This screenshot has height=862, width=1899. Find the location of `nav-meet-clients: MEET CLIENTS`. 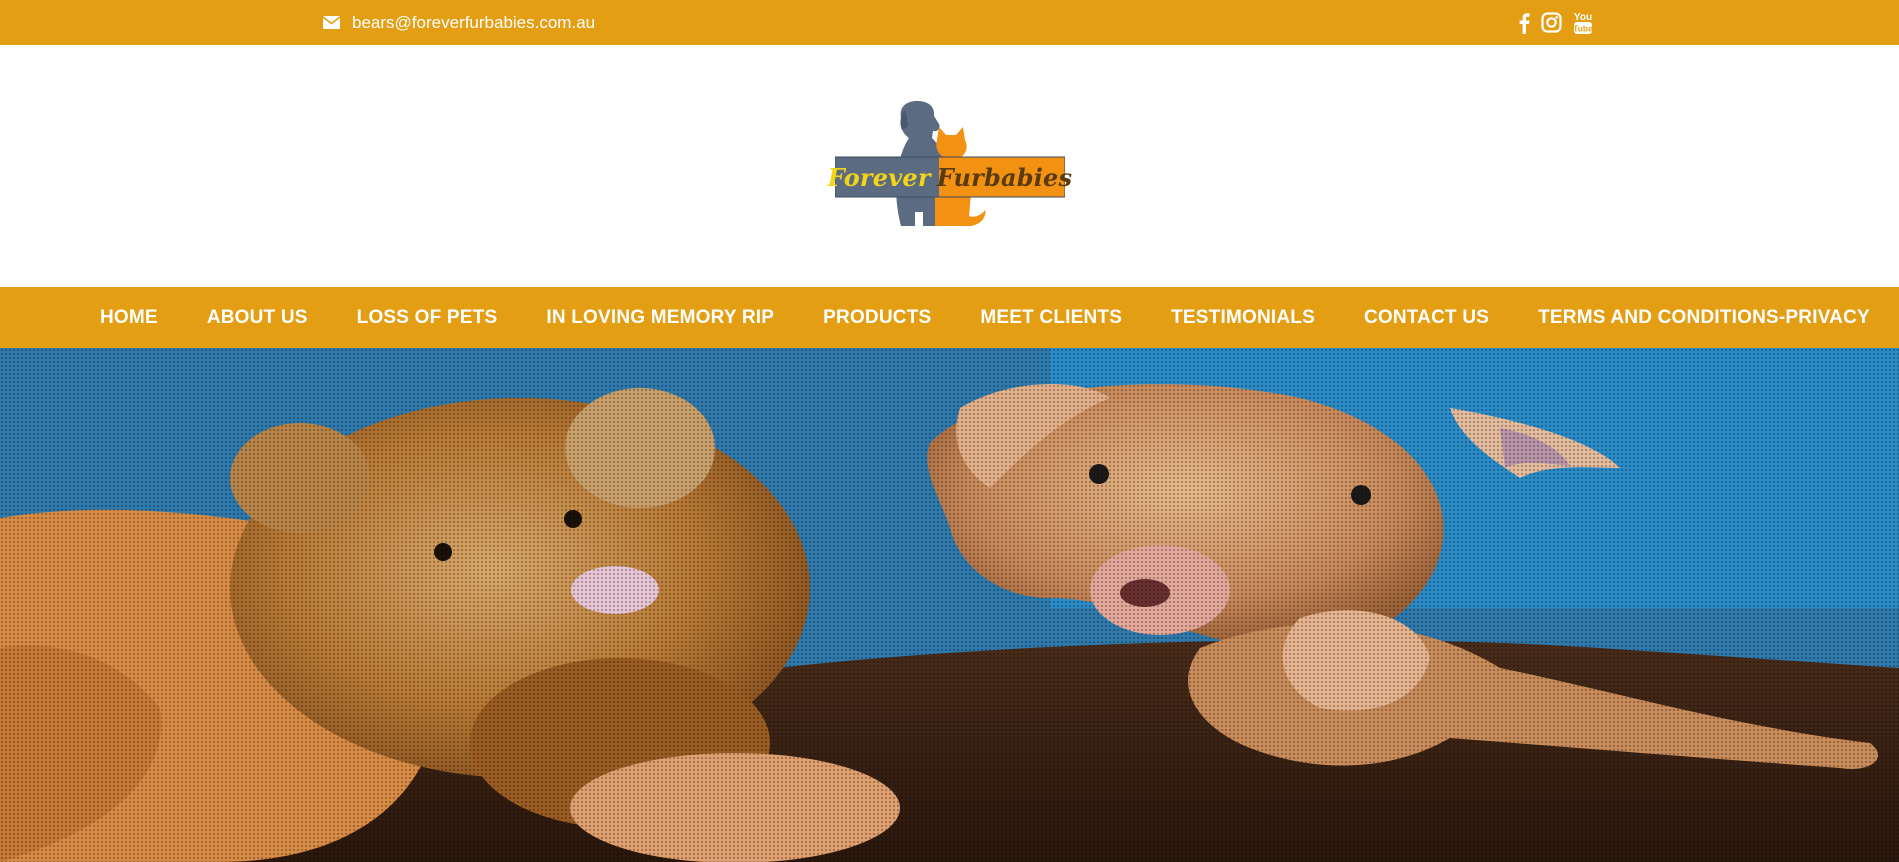

nav-meet-clients: MEET CLIENTS is located at coordinates (1051, 318).